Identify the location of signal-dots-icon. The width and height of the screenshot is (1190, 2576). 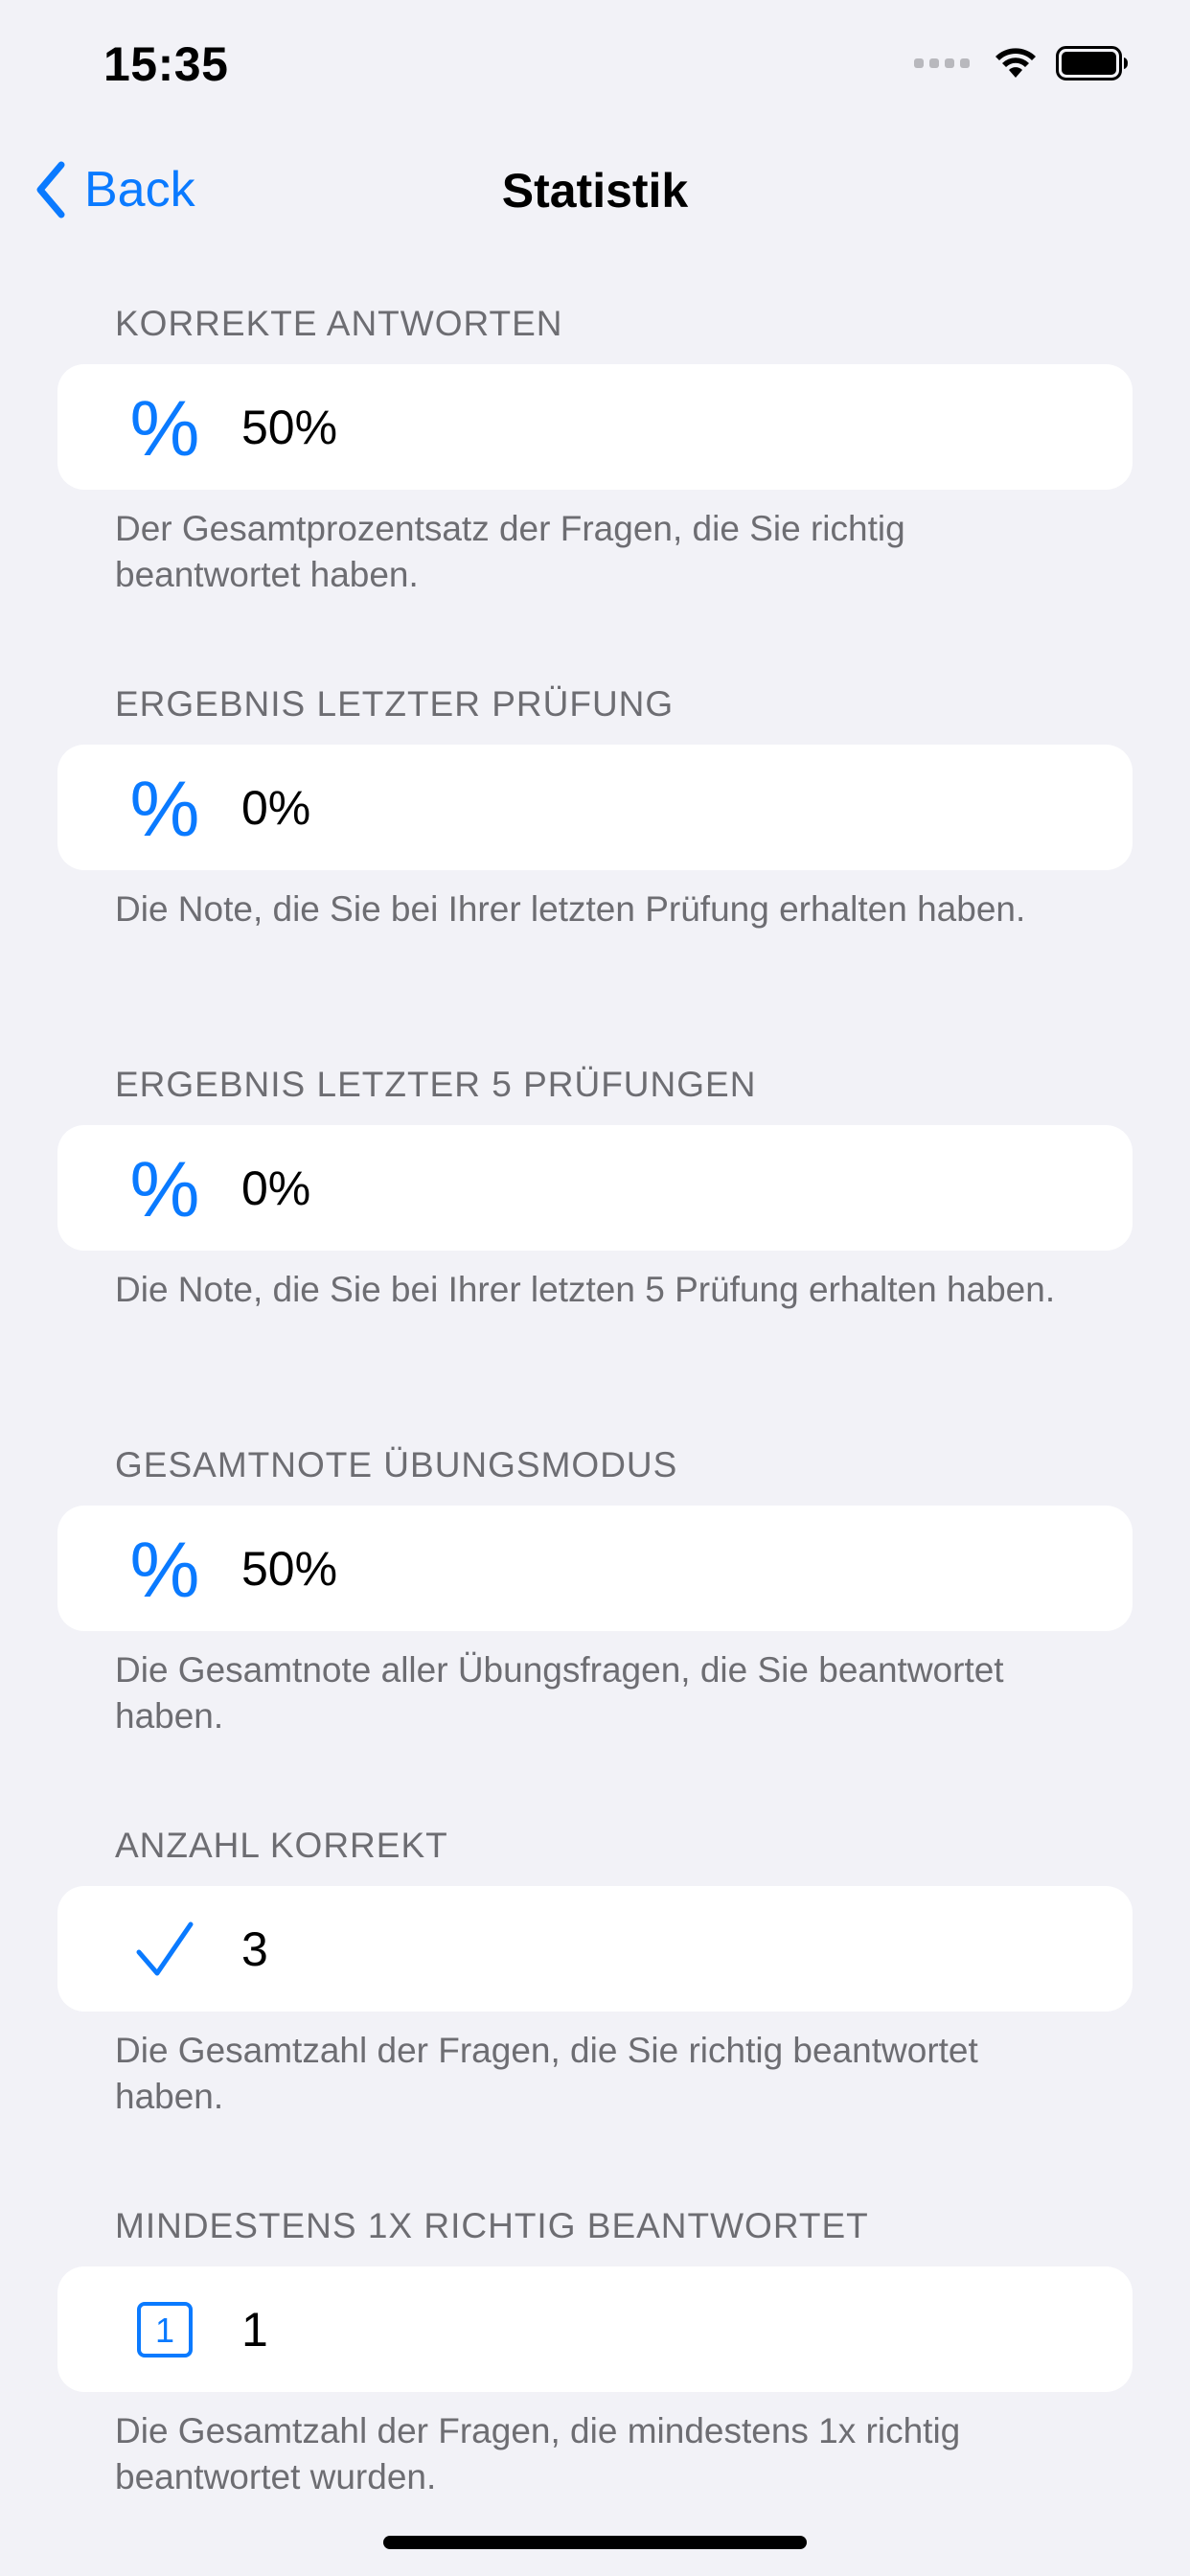
(942, 63).